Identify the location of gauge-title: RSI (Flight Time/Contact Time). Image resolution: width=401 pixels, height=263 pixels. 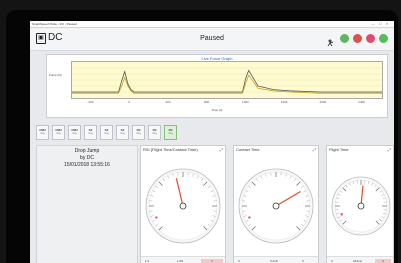
(170, 149).